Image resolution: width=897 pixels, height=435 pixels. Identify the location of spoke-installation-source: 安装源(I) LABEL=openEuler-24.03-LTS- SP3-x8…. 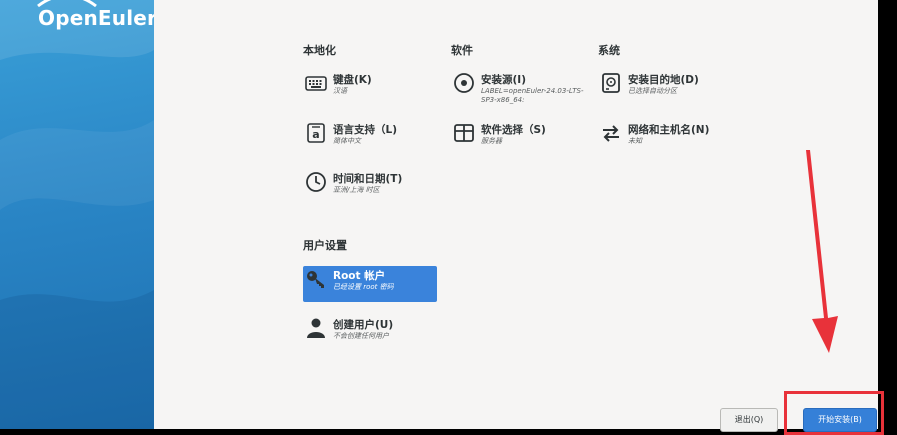
(518, 88).